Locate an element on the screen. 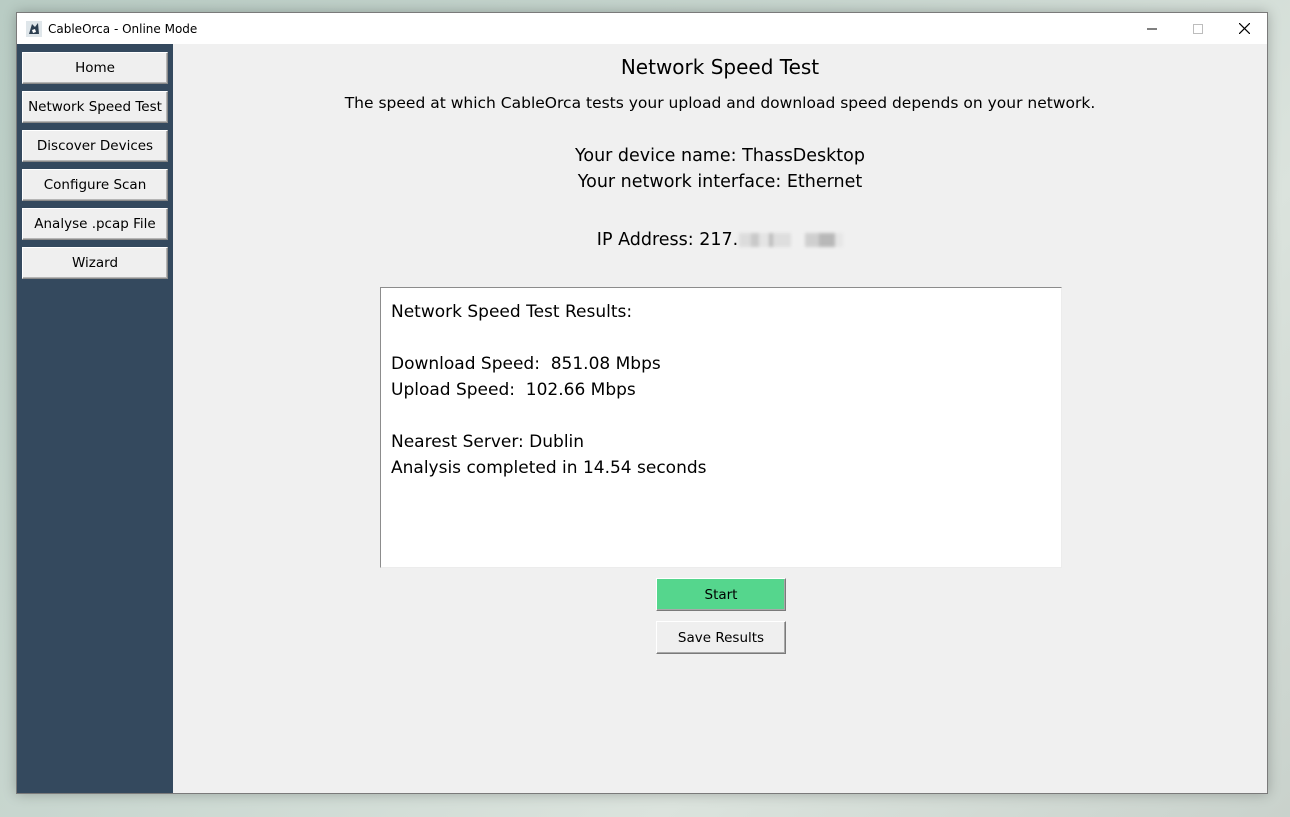 The height and width of the screenshot is (817, 1290). nav-configure-scan-button: Configure Scan is located at coordinates (95, 185).